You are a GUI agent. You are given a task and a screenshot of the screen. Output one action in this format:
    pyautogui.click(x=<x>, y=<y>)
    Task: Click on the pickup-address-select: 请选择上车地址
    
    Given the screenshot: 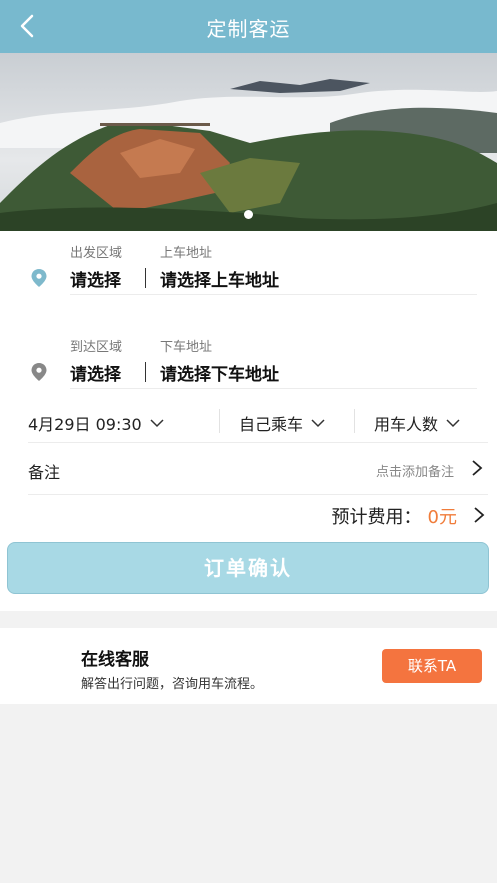 What is the action you would take?
    pyautogui.click(x=219, y=278)
    